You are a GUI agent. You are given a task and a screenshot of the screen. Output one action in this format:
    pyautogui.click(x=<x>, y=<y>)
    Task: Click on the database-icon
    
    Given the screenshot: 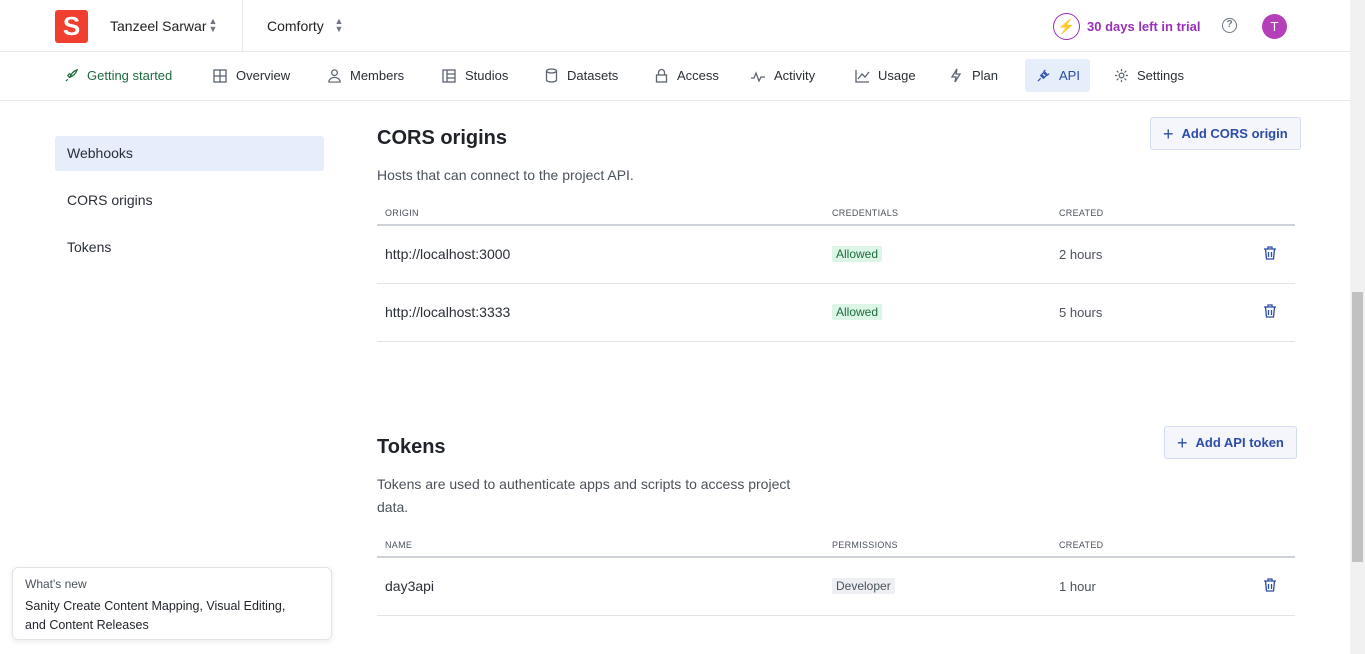 What is the action you would take?
    pyautogui.click(x=551, y=76)
    